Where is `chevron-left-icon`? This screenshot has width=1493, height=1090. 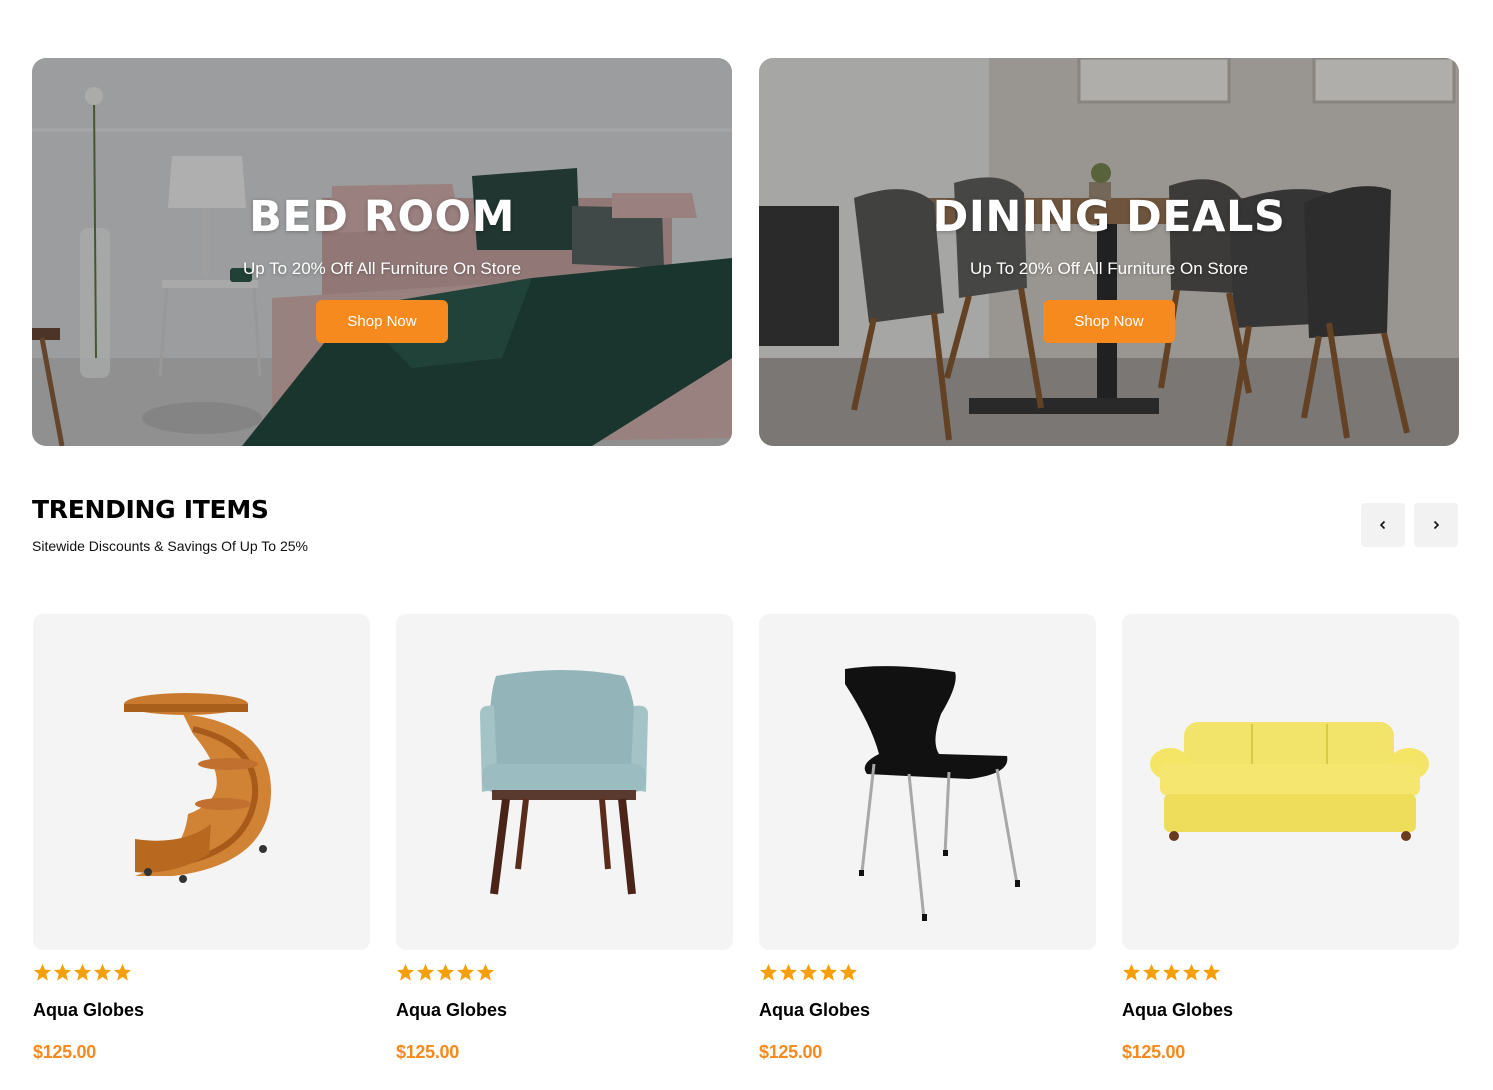 chevron-left-icon is located at coordinates (1382, 525).